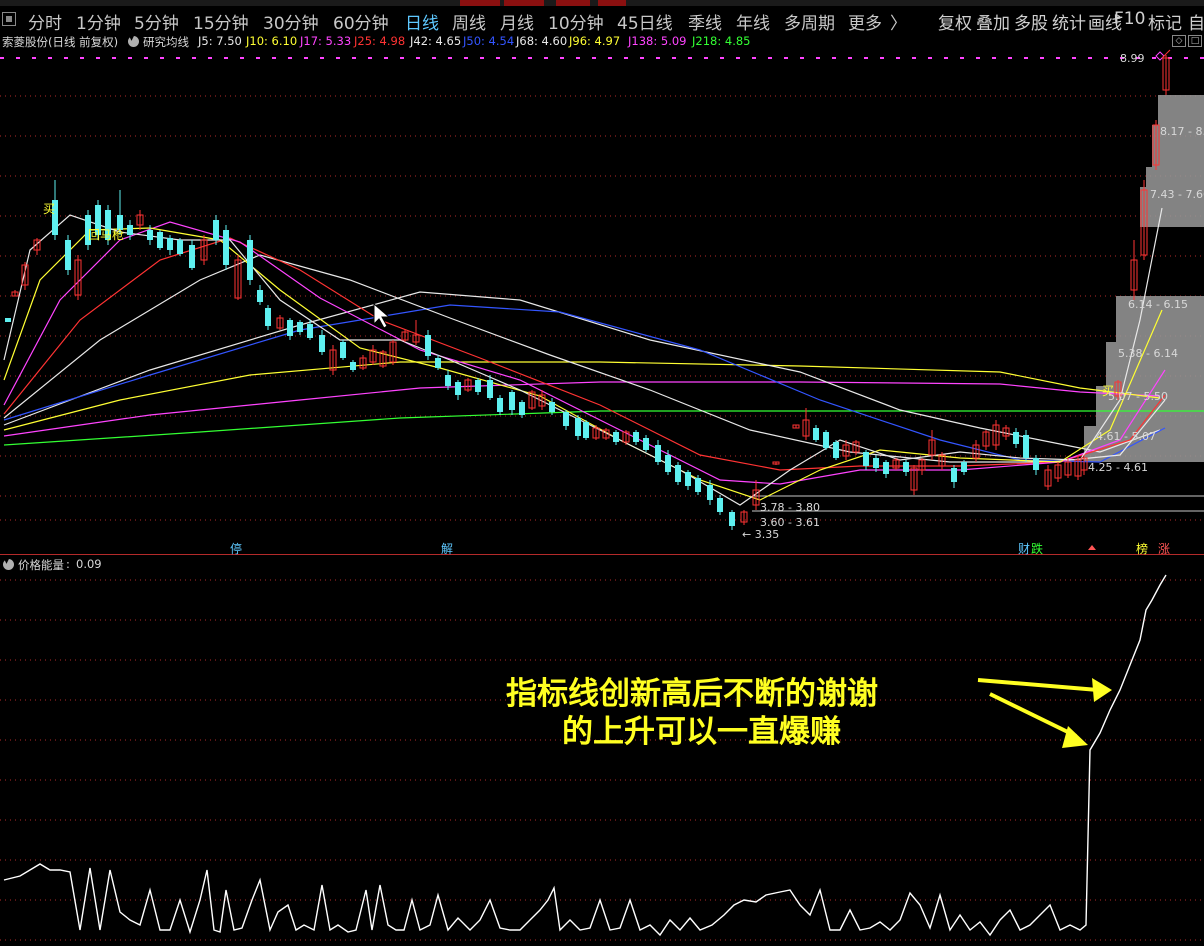 Image resolution: width=1204 pixels, height=946 pixels. I want to click on mouse-cursor-icon, so click(382, 315).